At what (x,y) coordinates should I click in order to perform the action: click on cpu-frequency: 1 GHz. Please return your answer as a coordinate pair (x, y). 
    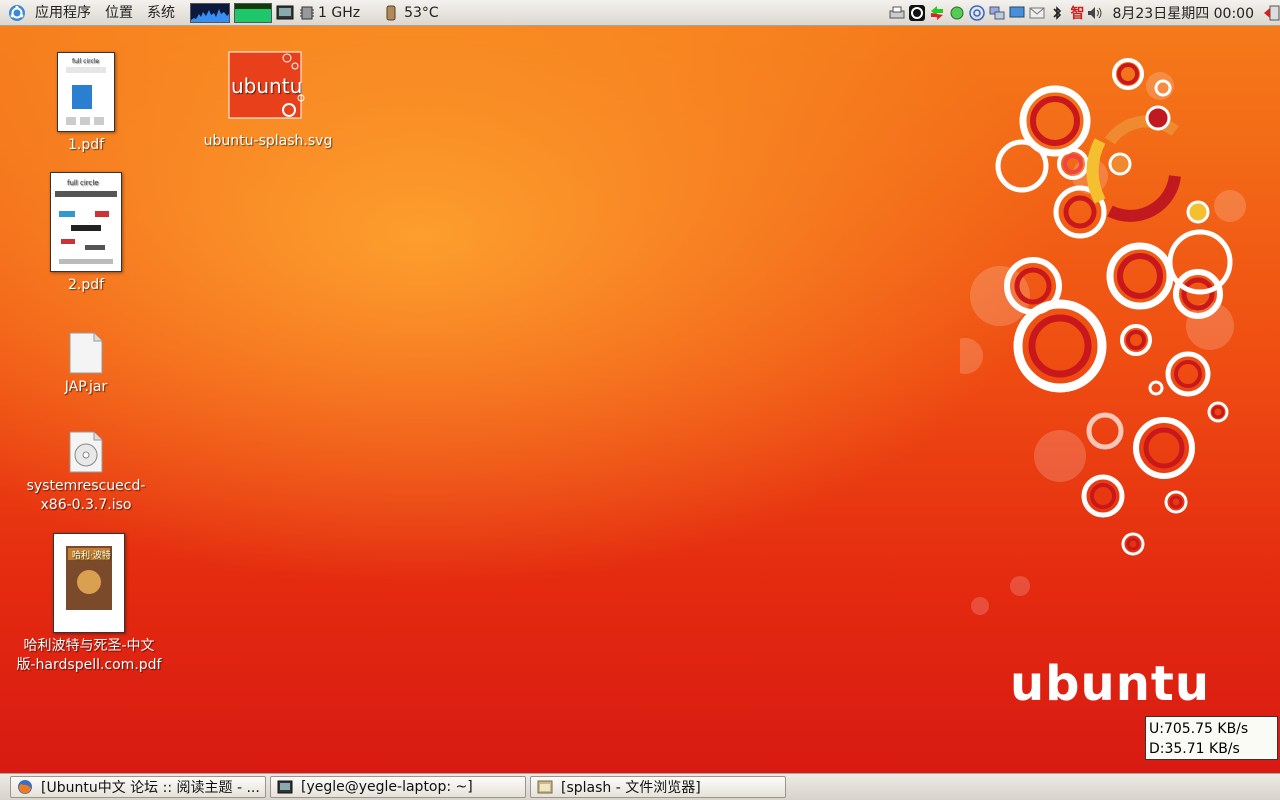
    Looking at the image, I should click on (339, 13).